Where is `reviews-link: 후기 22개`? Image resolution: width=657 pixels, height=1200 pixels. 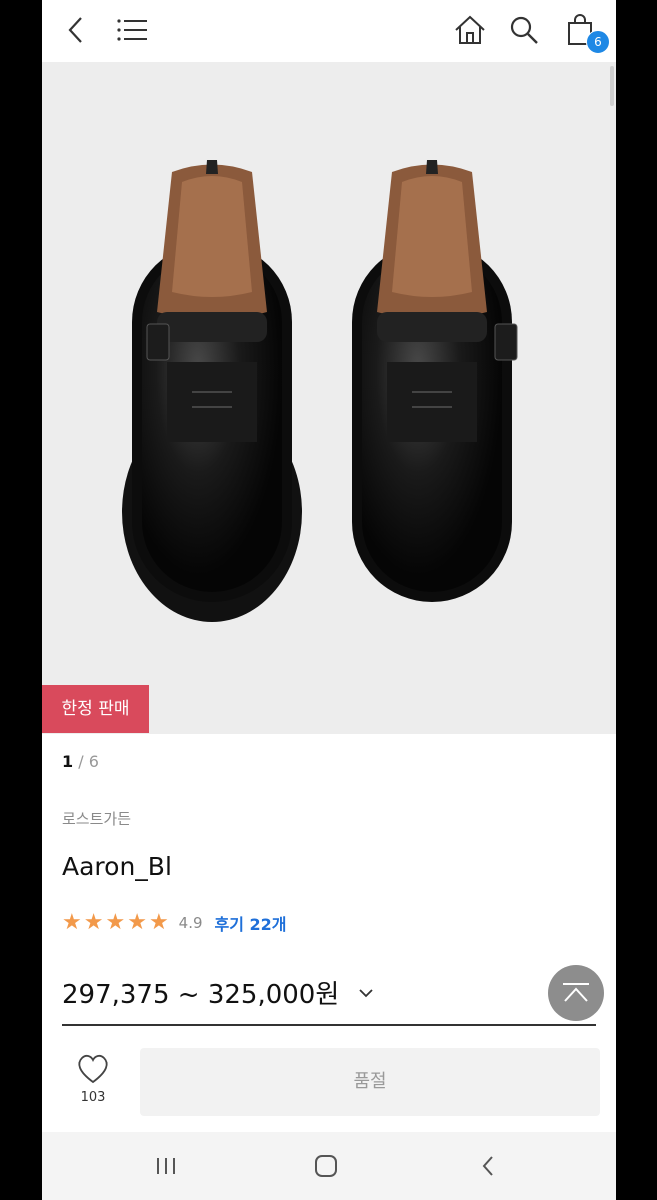 reviews-link: 후기 22개 is located at coordinates (251, 923).